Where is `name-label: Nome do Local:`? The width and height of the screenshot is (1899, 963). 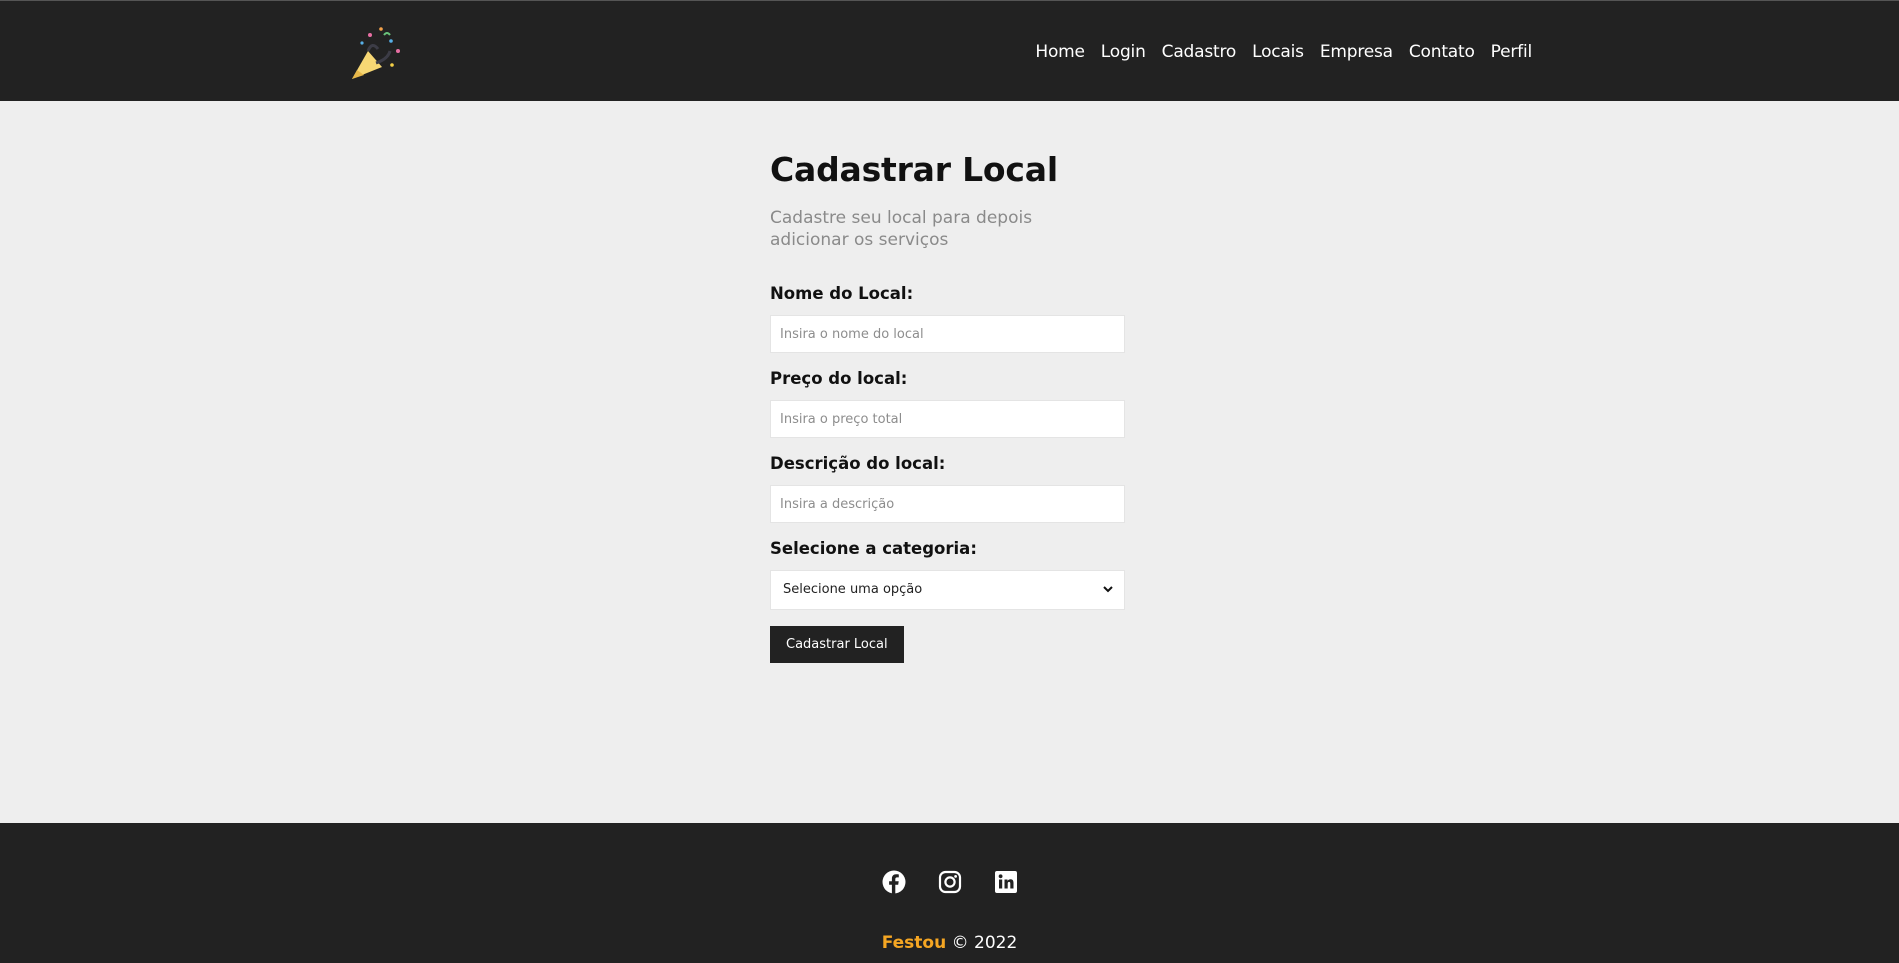
name-label: Nome do Local: is located at coordinates (842, 293).